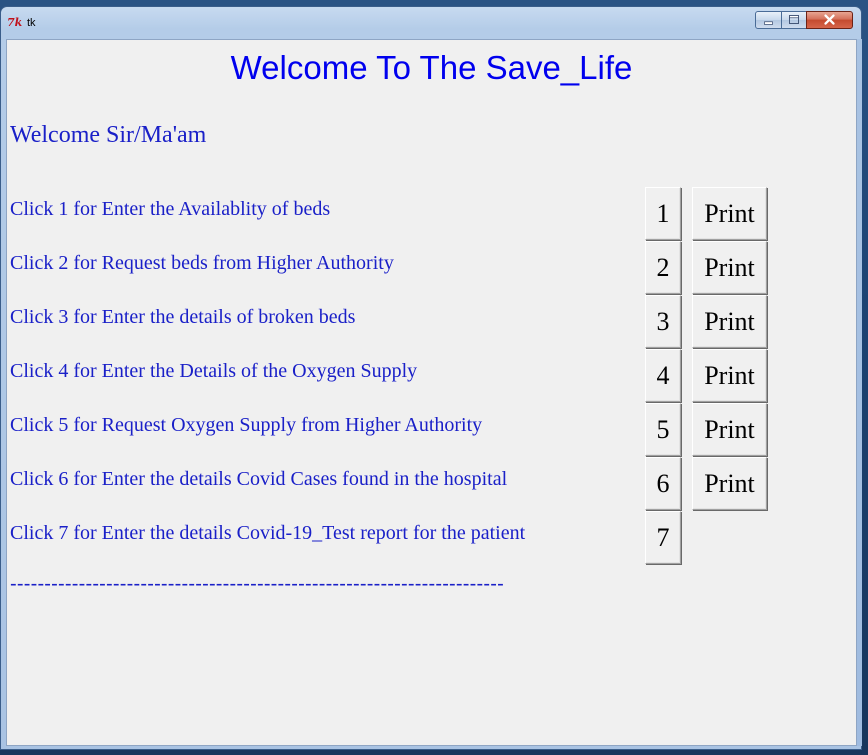 This screenshot has height=755, width=868. What do you see at coordinates (663, 537) in the screenshot?
I see `option-7-button: 7` at bounding box center [663, 537].